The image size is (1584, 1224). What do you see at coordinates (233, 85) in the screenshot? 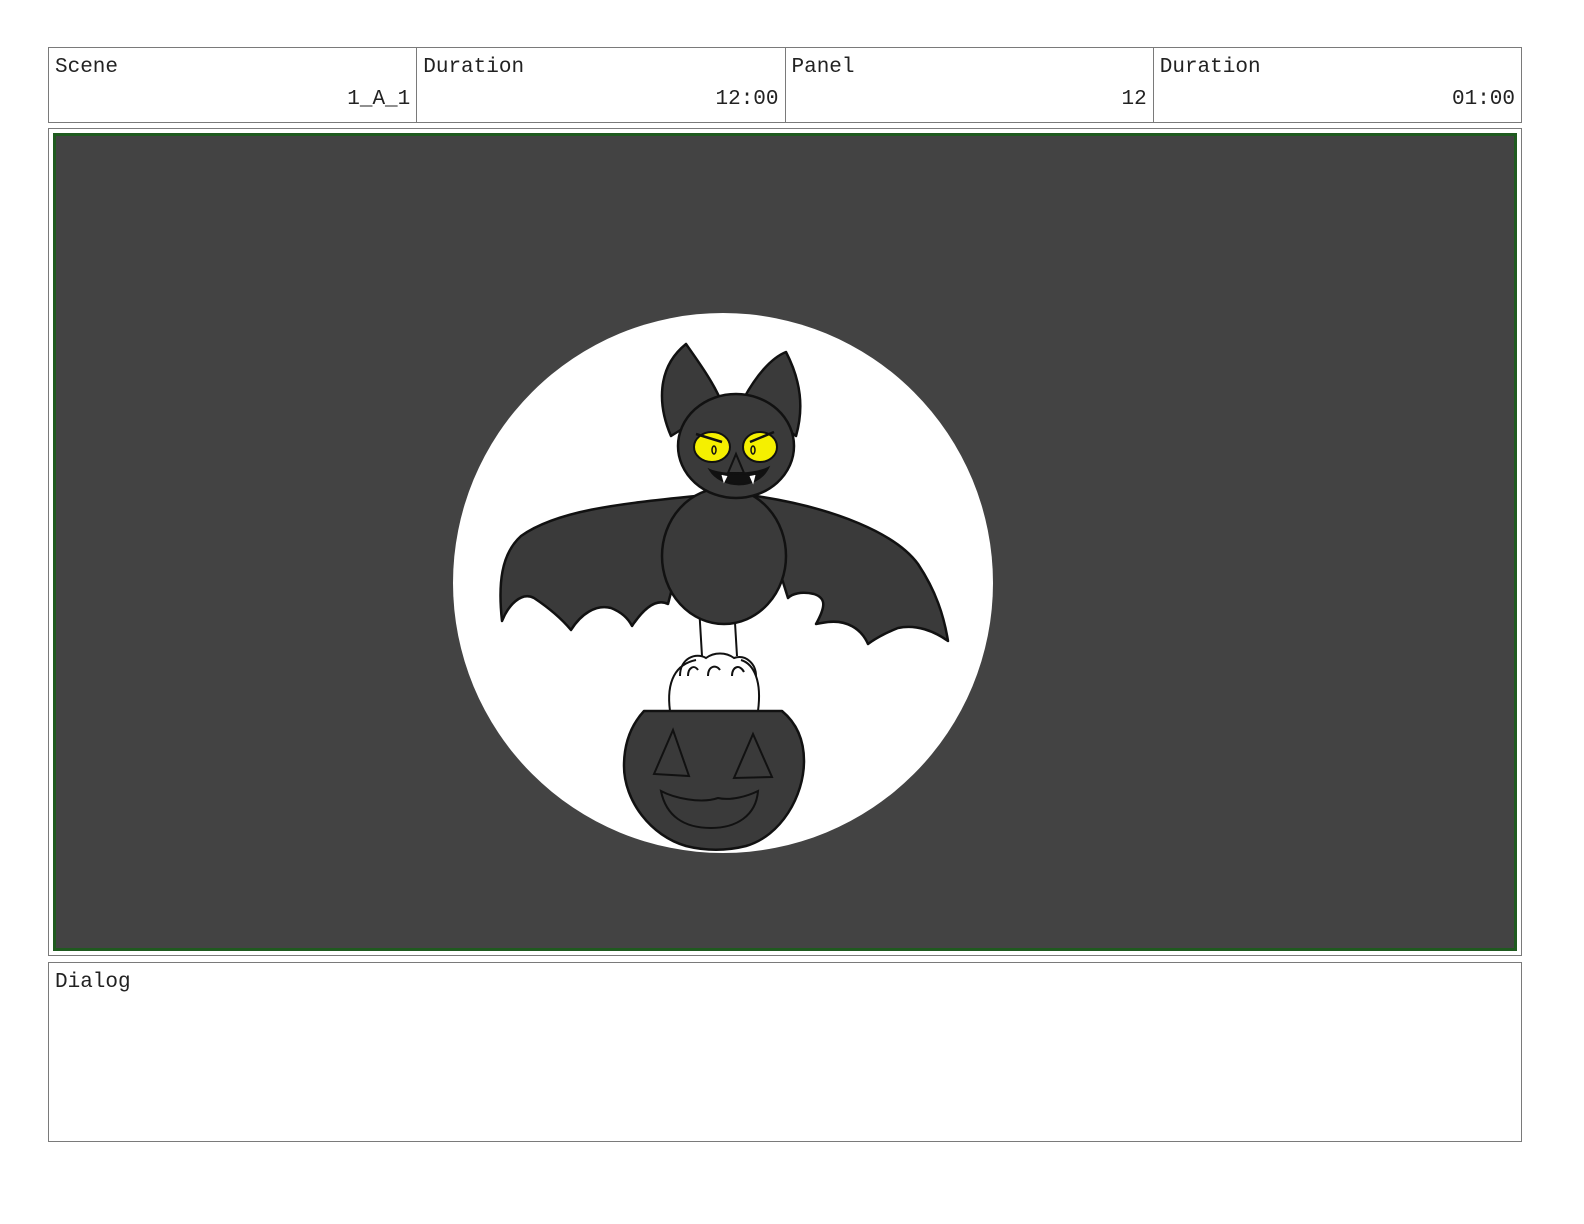
I see `scene-cell: Scene 1_A_1` at bounding box center [233, 85].